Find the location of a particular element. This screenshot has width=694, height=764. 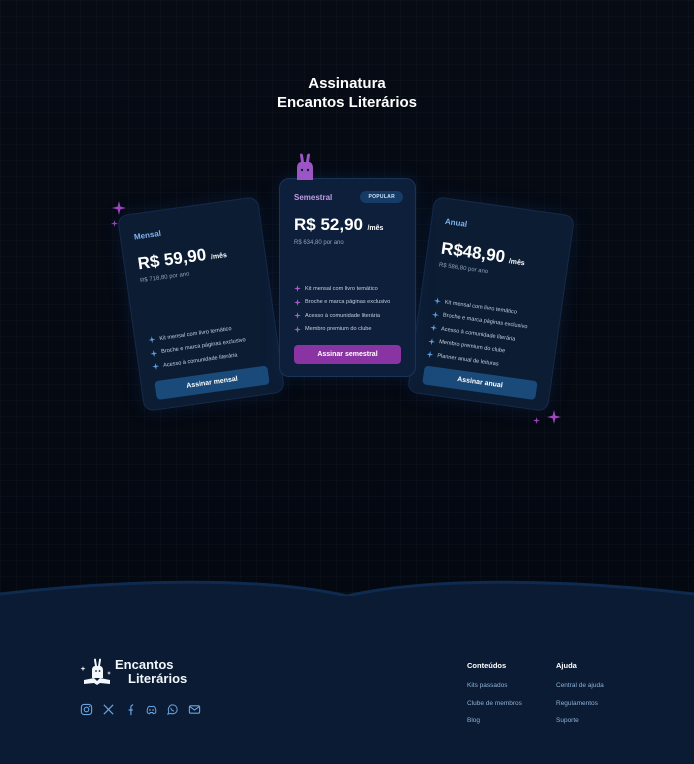

feature-item: Broche e marca páginas exclusivo is located at coordinates (342, 303).